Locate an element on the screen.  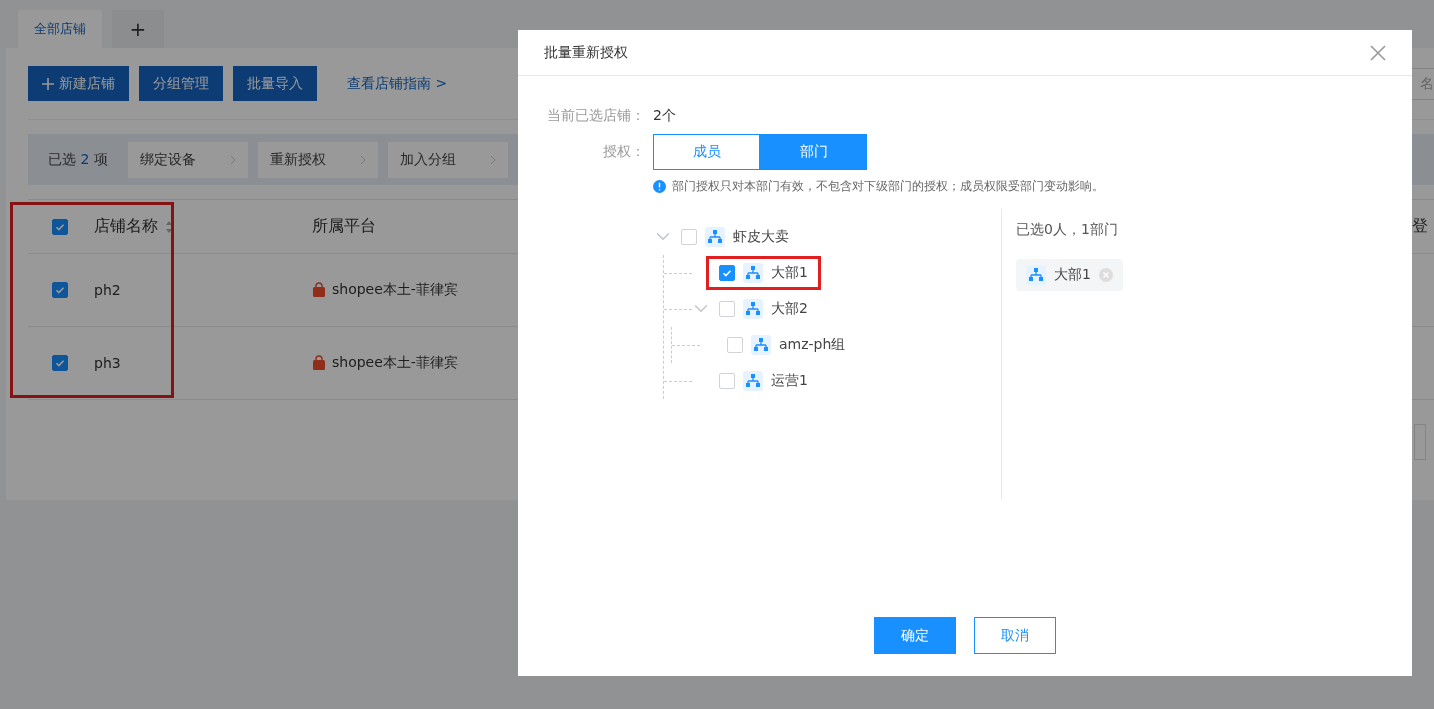
segment-tab: 成员 is located at coordinates (706, 152).